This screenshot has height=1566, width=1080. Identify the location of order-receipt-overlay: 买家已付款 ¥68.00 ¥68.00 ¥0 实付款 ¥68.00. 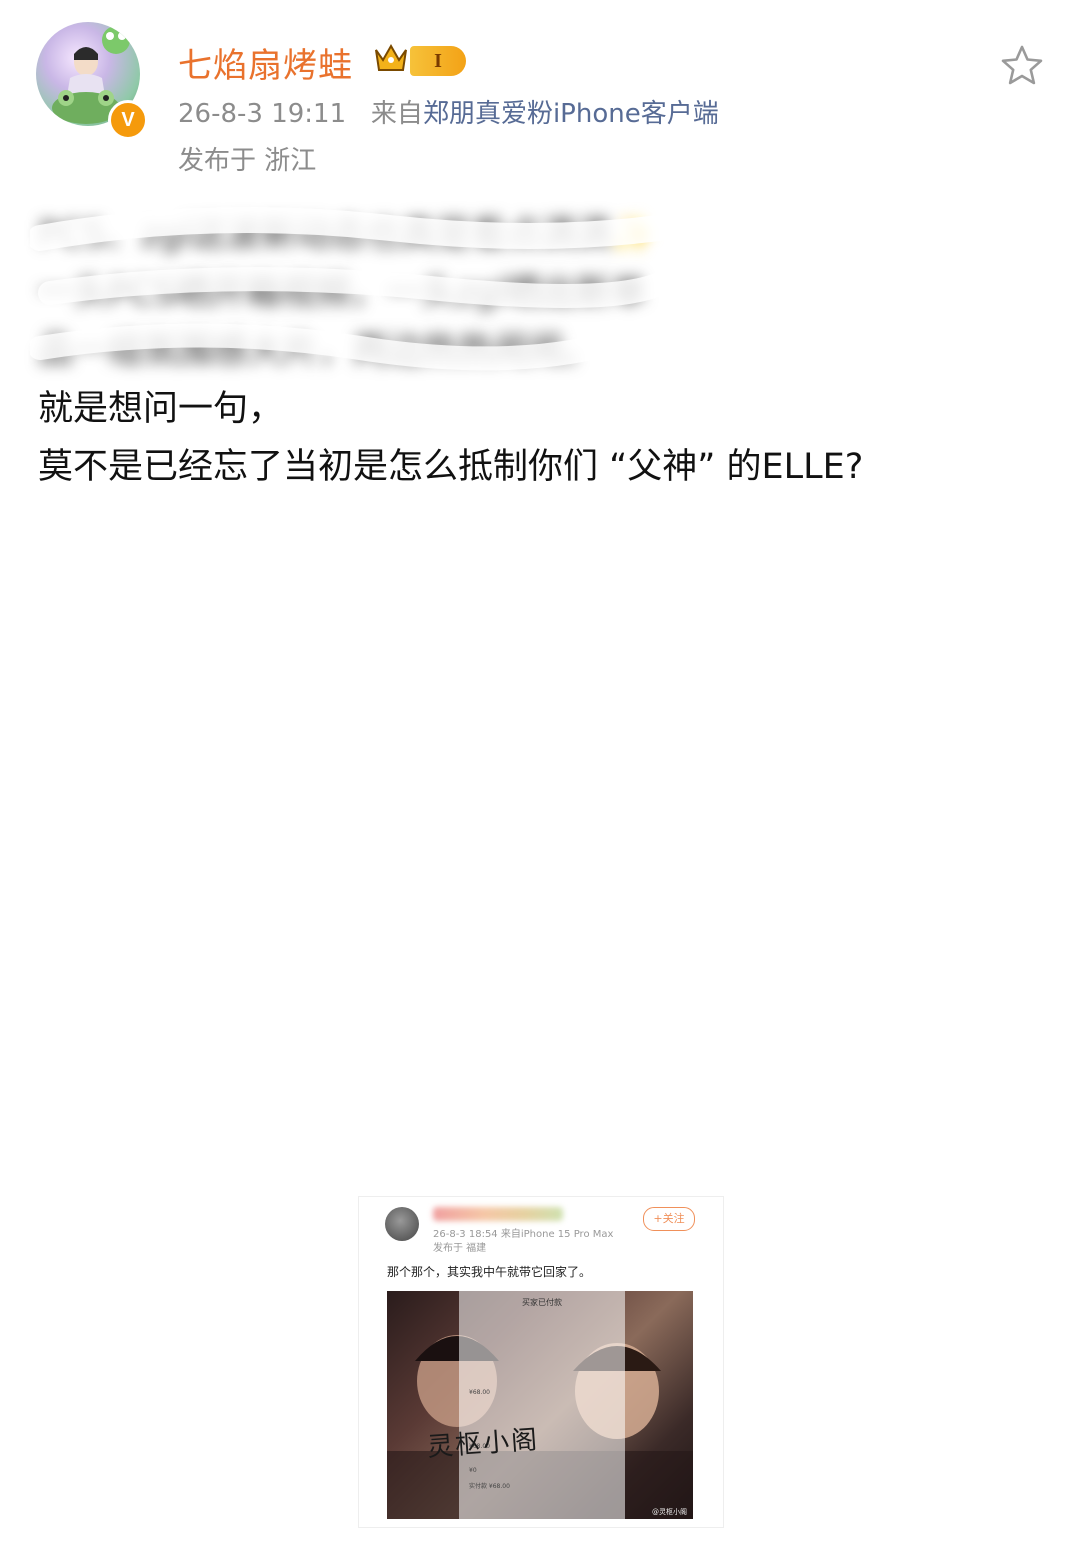
(542, 1405).